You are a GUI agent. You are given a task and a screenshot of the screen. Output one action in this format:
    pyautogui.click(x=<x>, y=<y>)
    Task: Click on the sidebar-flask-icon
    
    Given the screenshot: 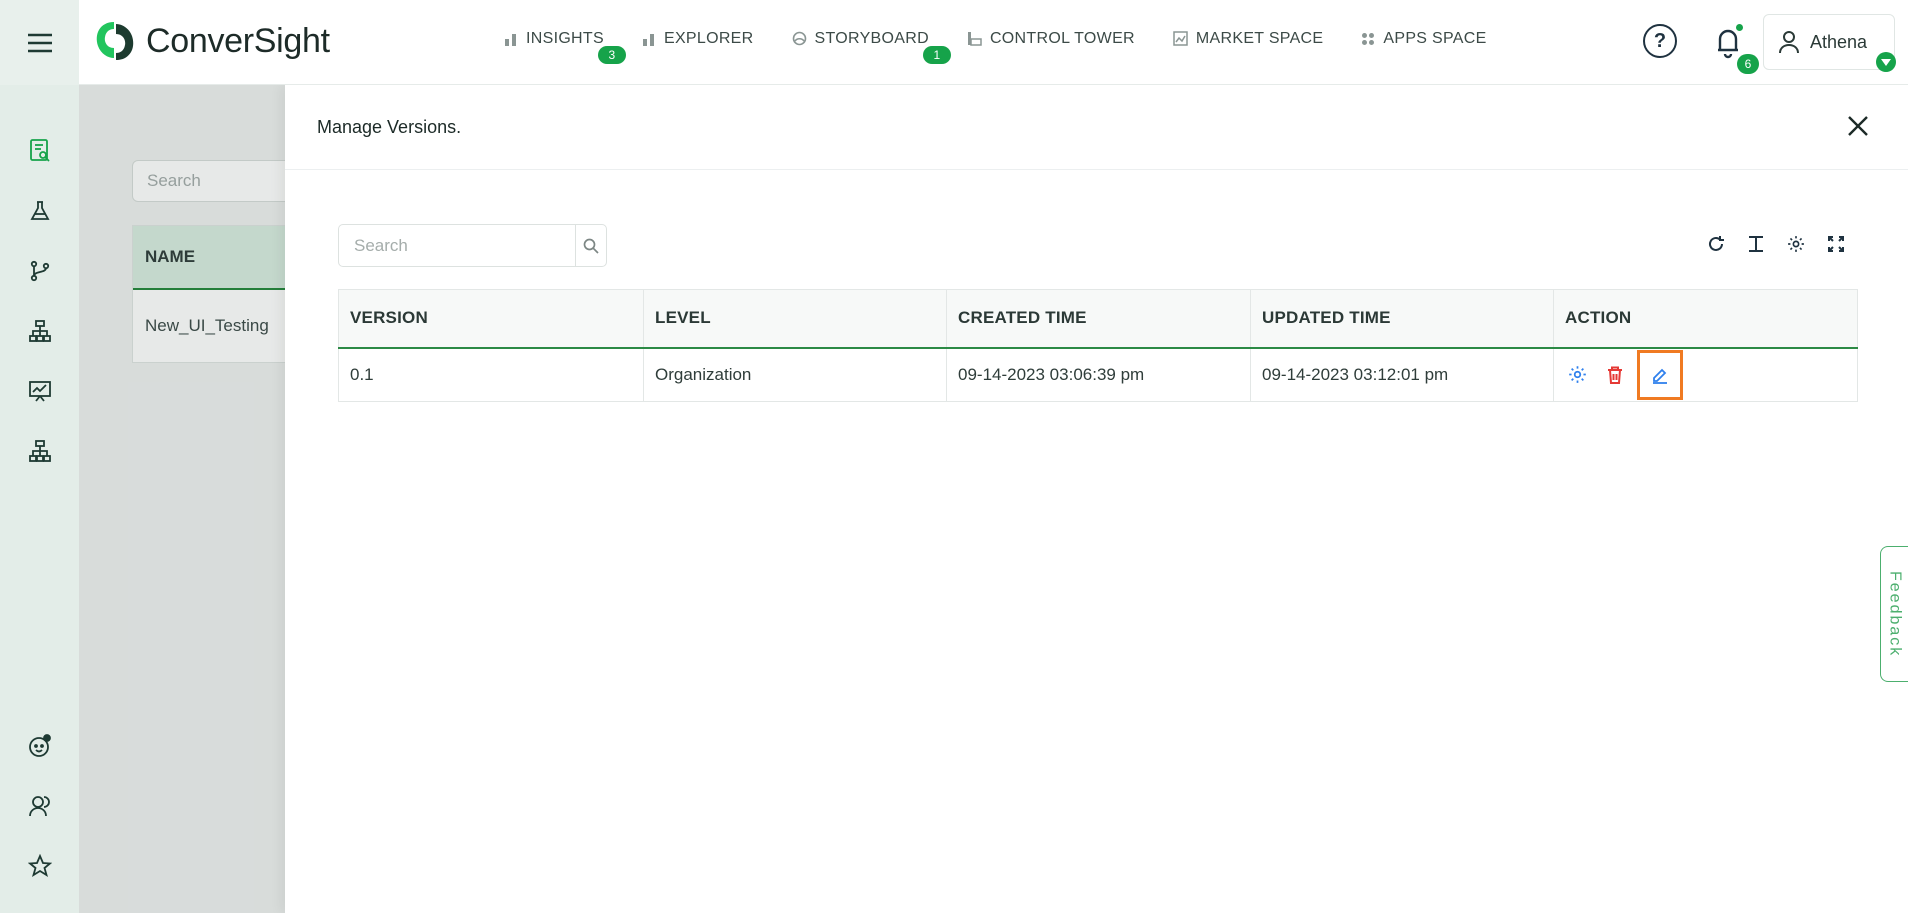 What is the action you would take?
    pyautogui.click(x=40, y=211)
    